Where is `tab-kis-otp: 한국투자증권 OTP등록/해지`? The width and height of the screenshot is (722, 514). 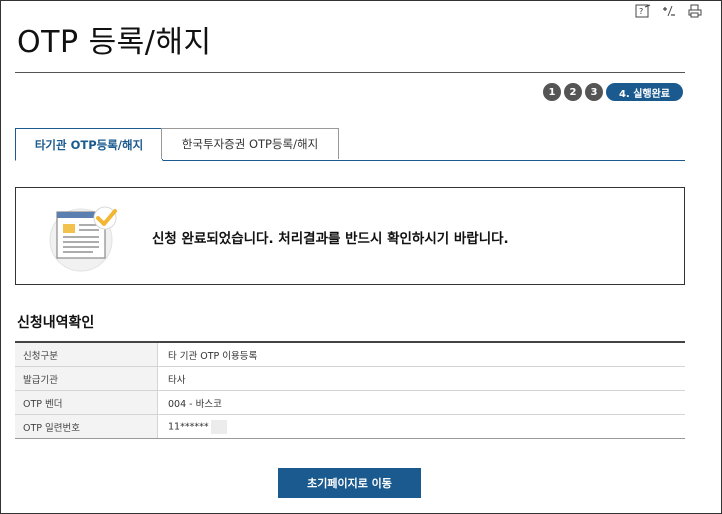 tab-kis-otp: 한국투자증권 OTP등록/해지 is located at coordinates (250, 143).